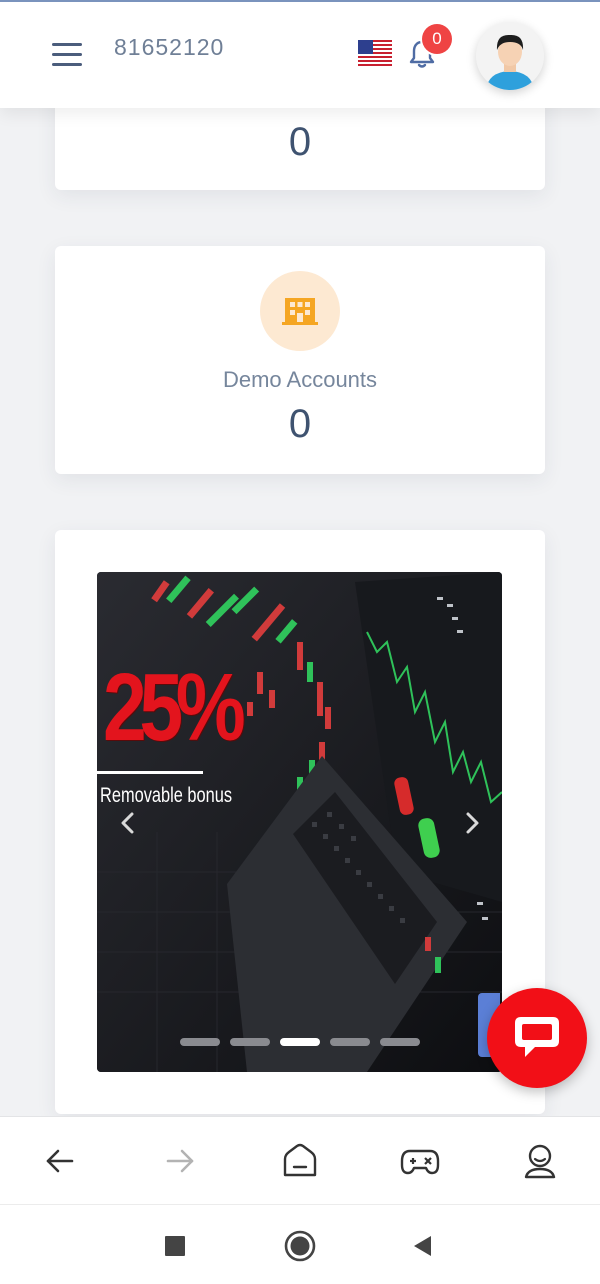 The image size is (600, 1284). What do you see at coordinates (300, 379) in the screenshot?
I see `stat-label: Demo Accounts` at bounding box center [300, 379].